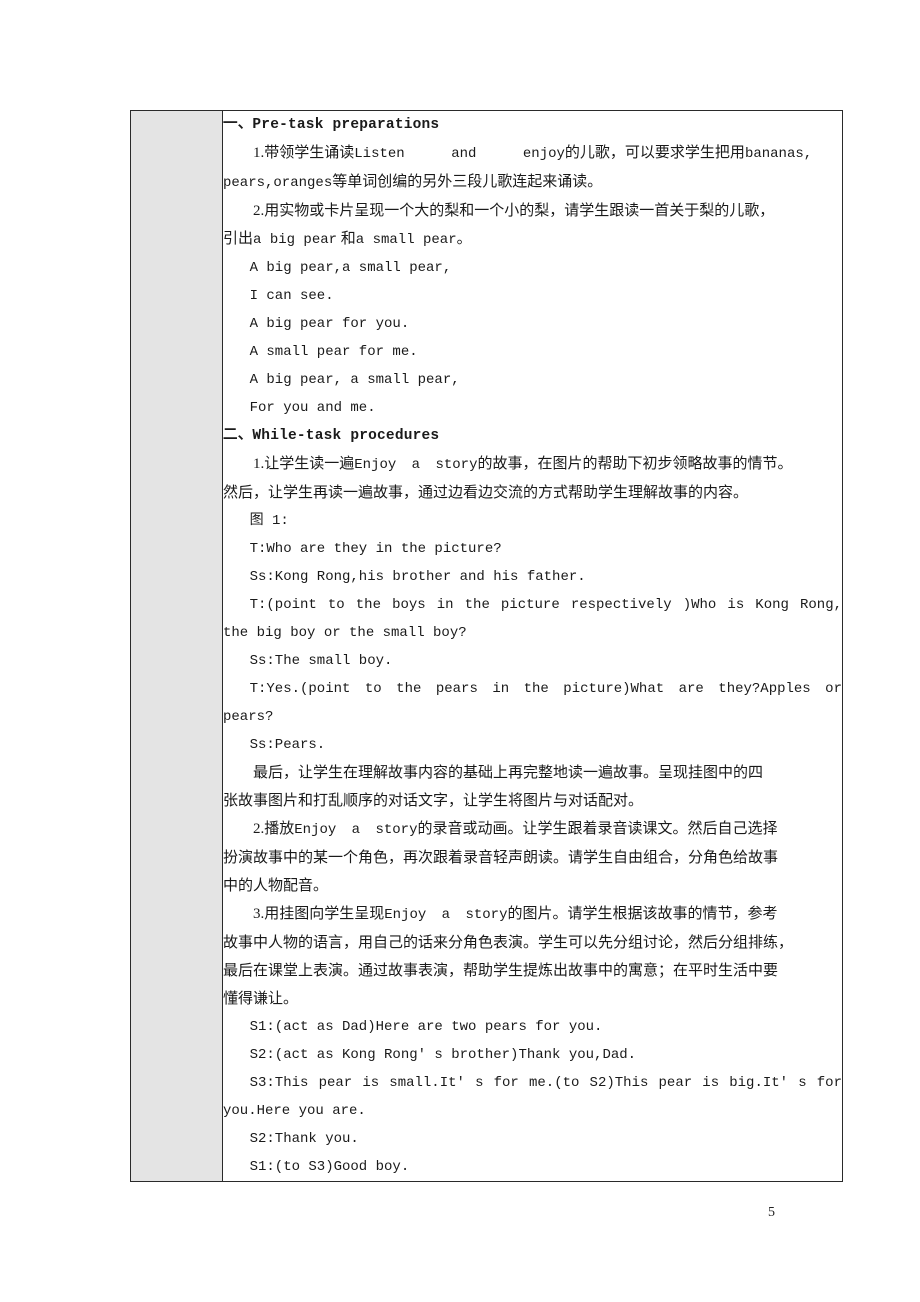 Image resolution: width=920 pixels, height=1302 pixels. I want to click on while-task-item-1-line-1: 1.让学生读一遍Enjoy a story的故事，在图片的帮助下初步领略故事的情节。, so click(532, 464).